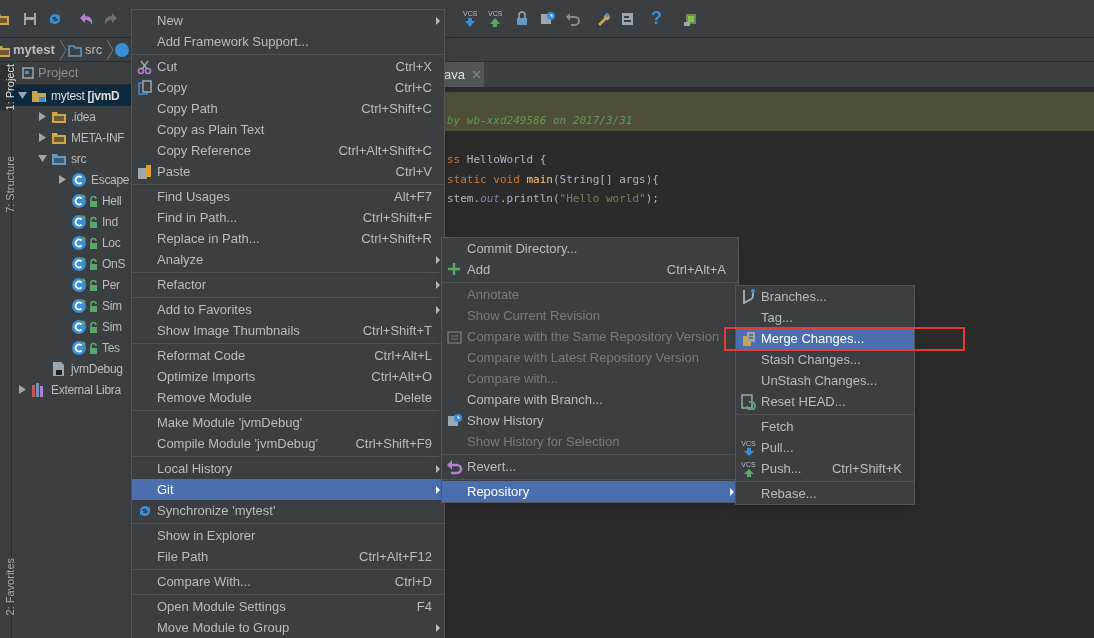 This screenshot has height=638, width=1094. I want to click on menu-item: Move Module to Group, so click(288, 627).